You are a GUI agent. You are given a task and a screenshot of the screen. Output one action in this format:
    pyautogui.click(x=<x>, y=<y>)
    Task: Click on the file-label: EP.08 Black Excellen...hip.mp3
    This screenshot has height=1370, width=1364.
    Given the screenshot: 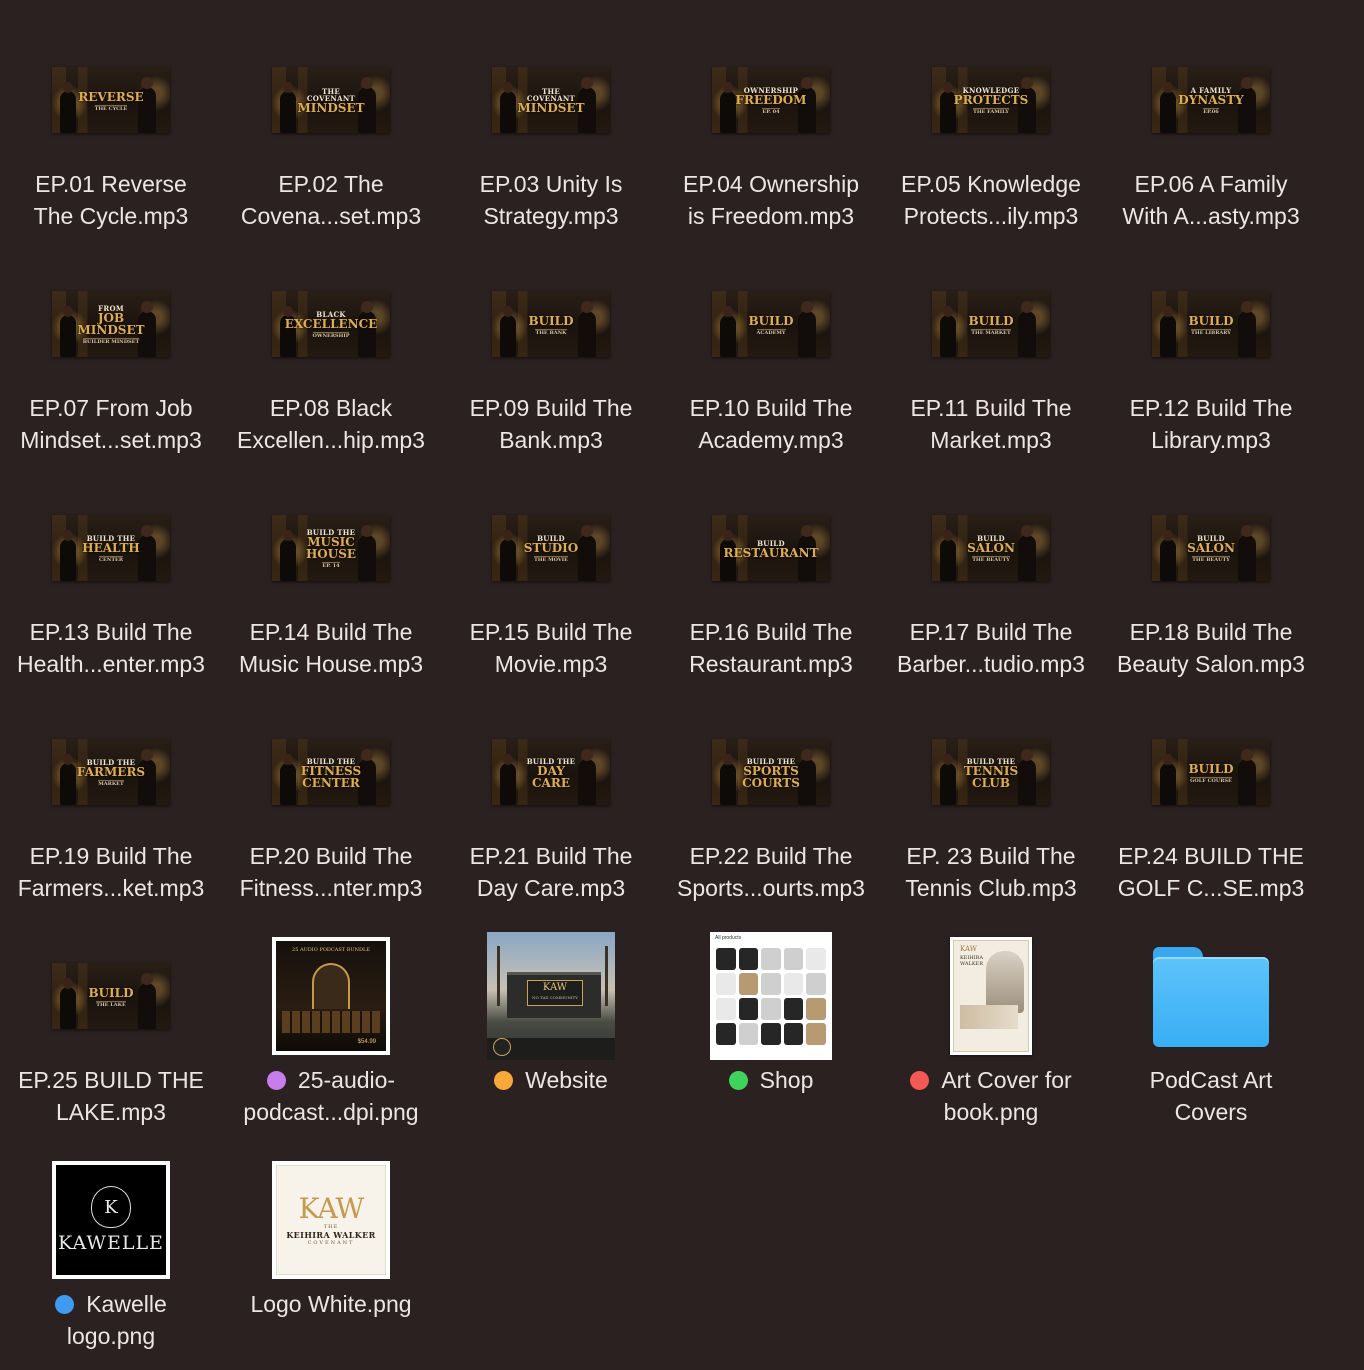 What is the action you would take?
    pyautogui.click(x=331, y=424)
    